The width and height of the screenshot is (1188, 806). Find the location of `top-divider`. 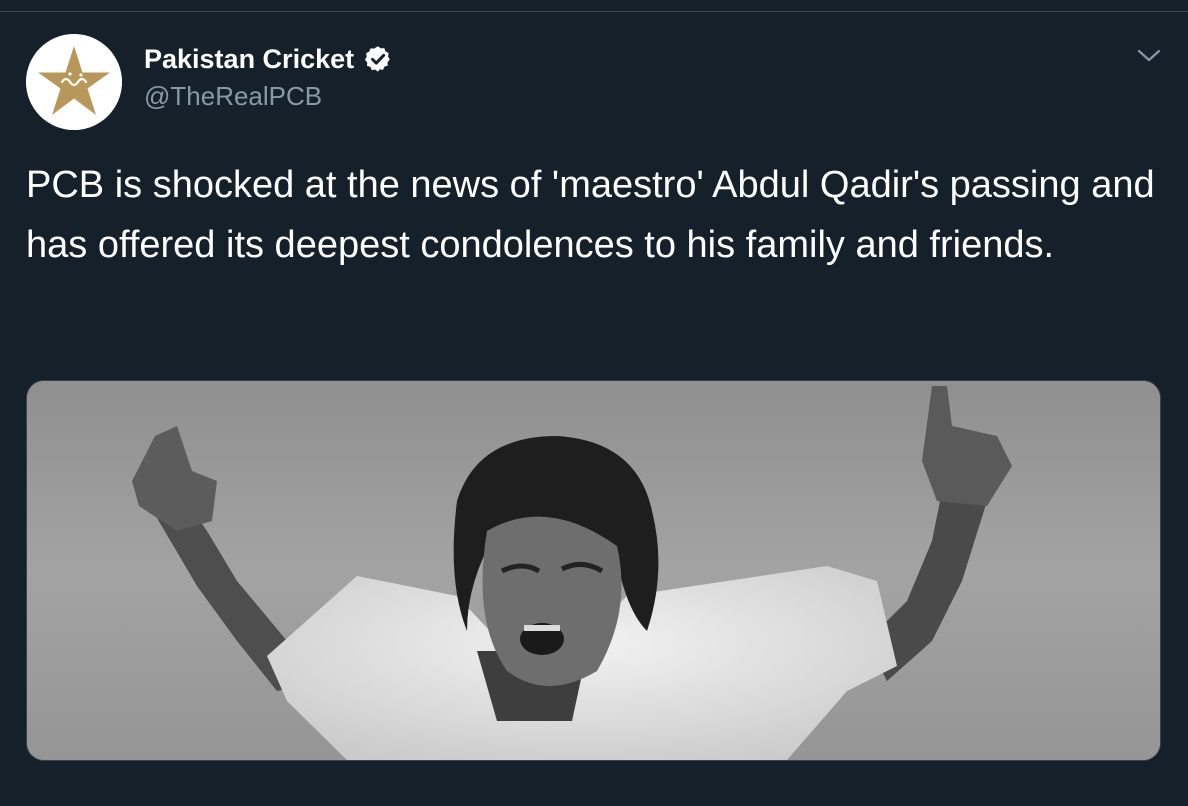

top-divider is located at coordinates (594, 6).